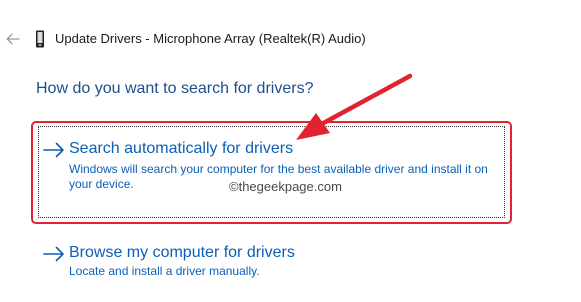 The width and height of the screenshot is (581, 302). What do you see at coordinates (182, 252) in the screenshot?
I see `option-title: Browse my computer for drivers` at bounding box center [182, 252].